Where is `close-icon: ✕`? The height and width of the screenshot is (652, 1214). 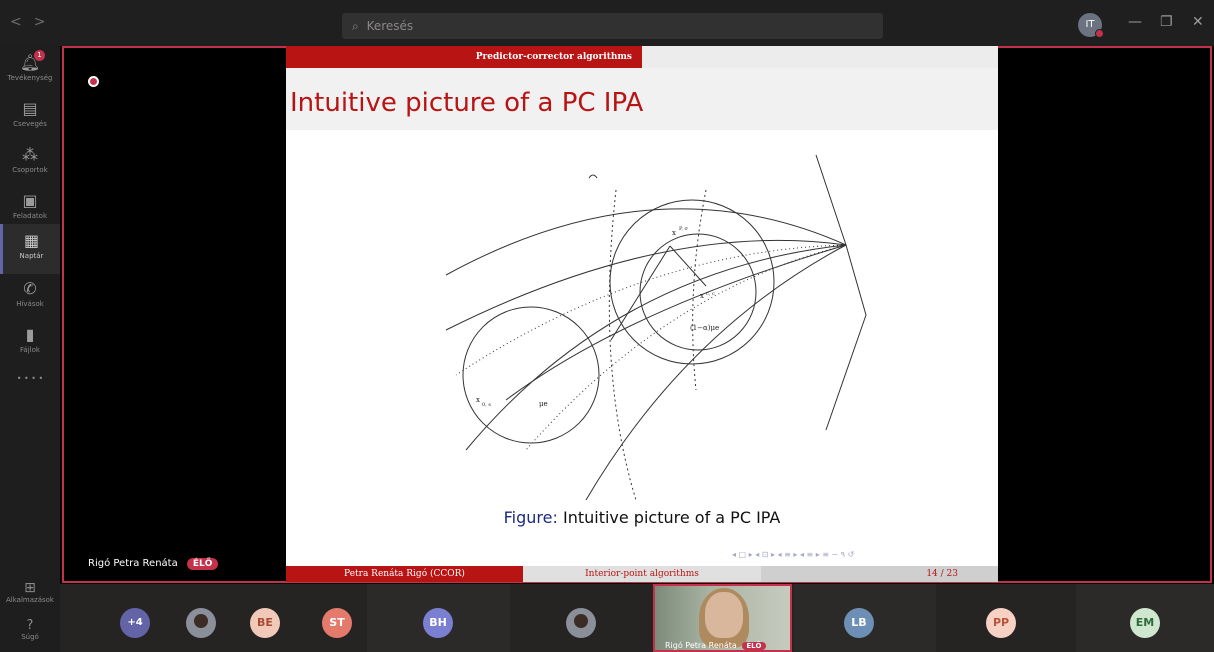
close-icon: ✕ is located at coordinates (1198, 22).